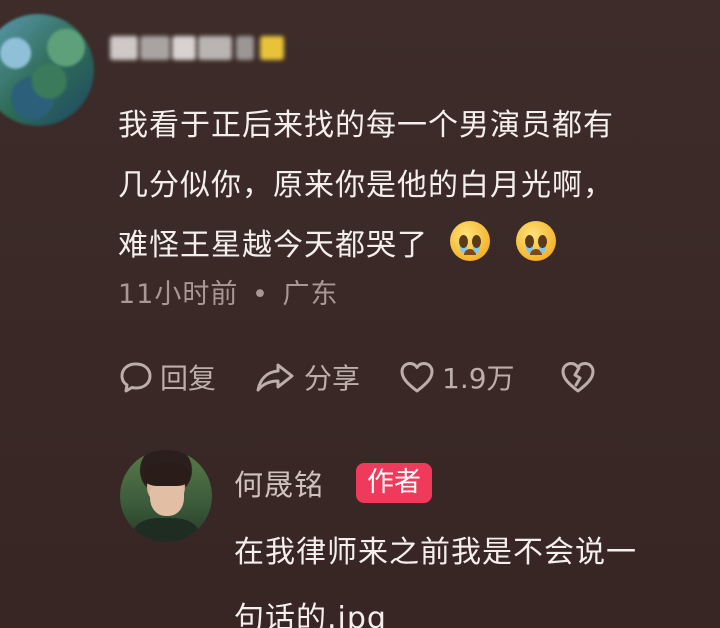  I want to click on comment-time: 11小时前, so click(178, 294).